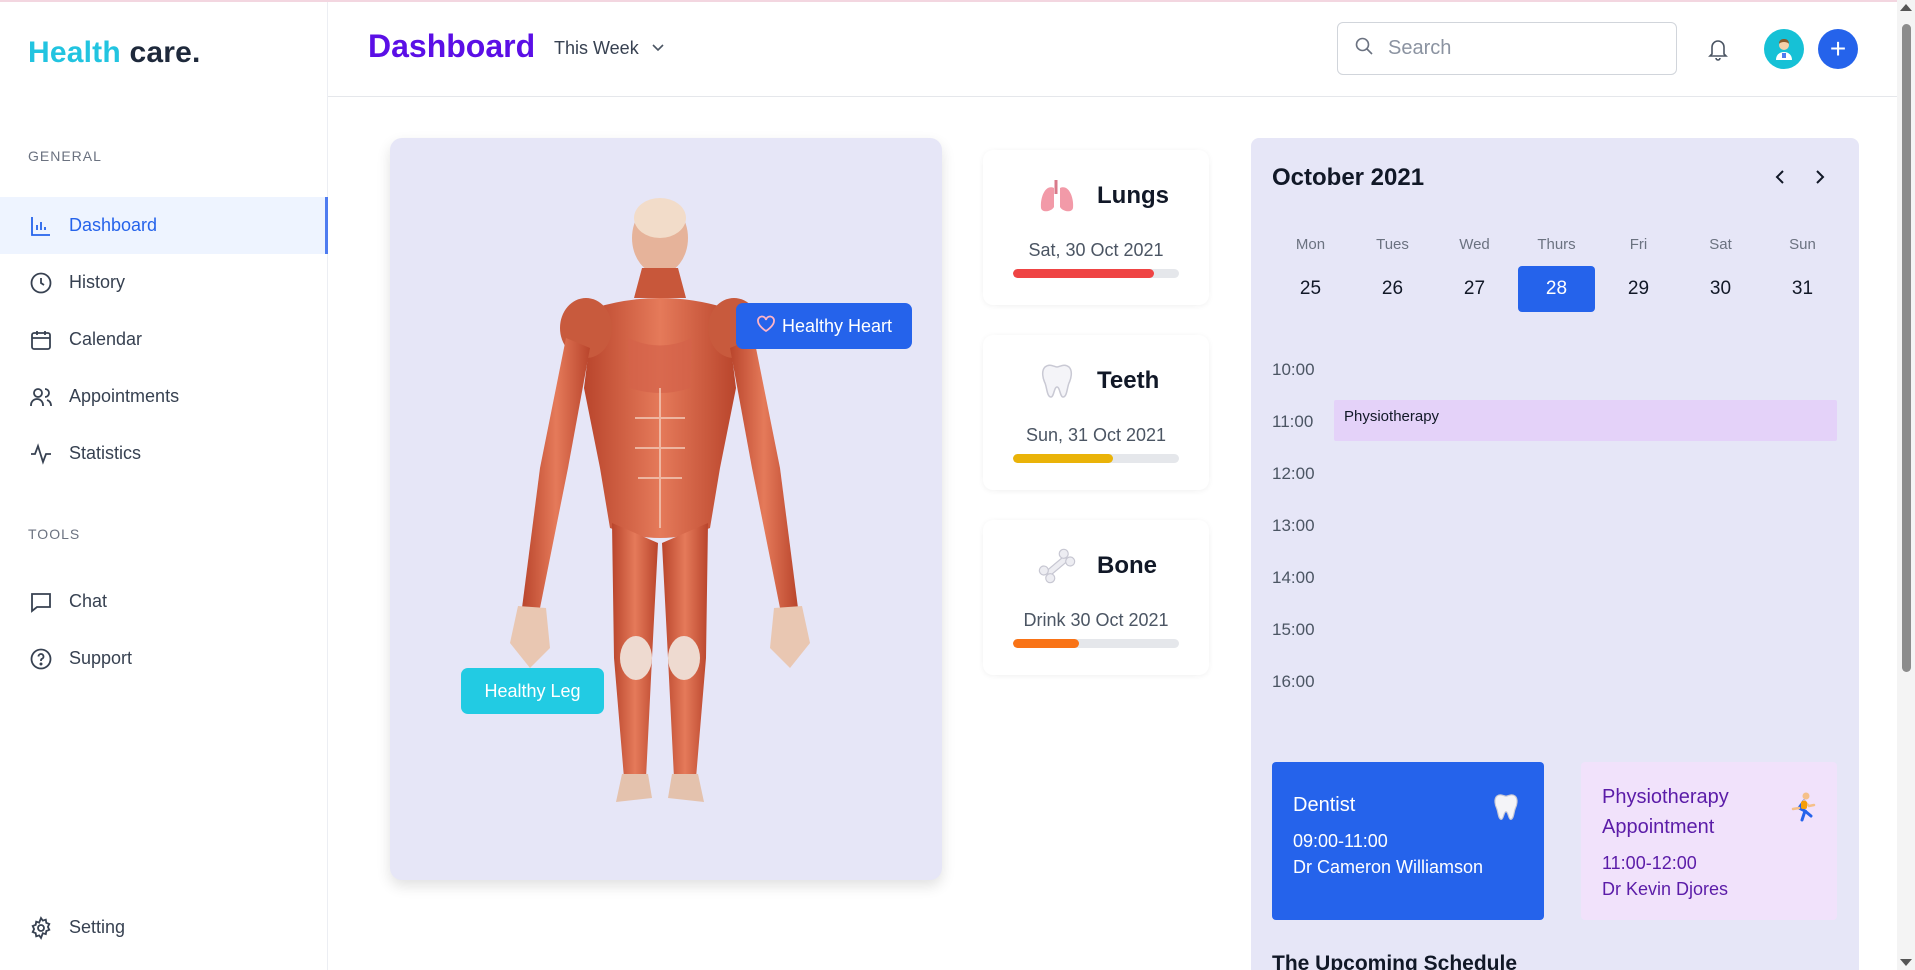  What do you see at coordinates (1718, 51) in the screenshot?
I see `bell-icon` at bounding box center [1718, 51].